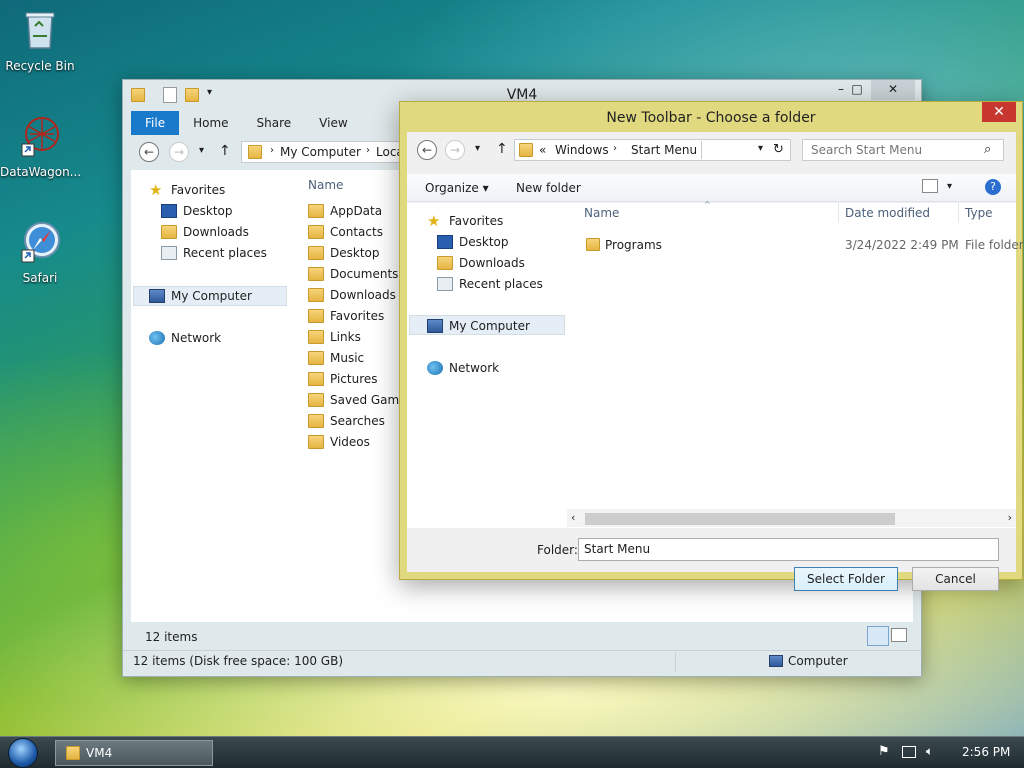  I want to click on action-center-flag-icon: ⚑, so click(884, 751).